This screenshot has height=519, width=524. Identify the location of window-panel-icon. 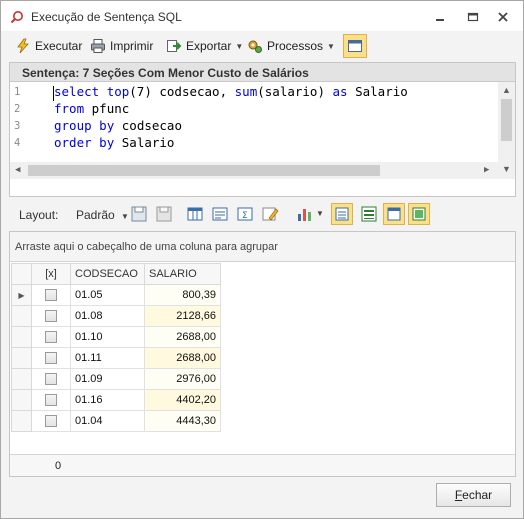
(355, 46).